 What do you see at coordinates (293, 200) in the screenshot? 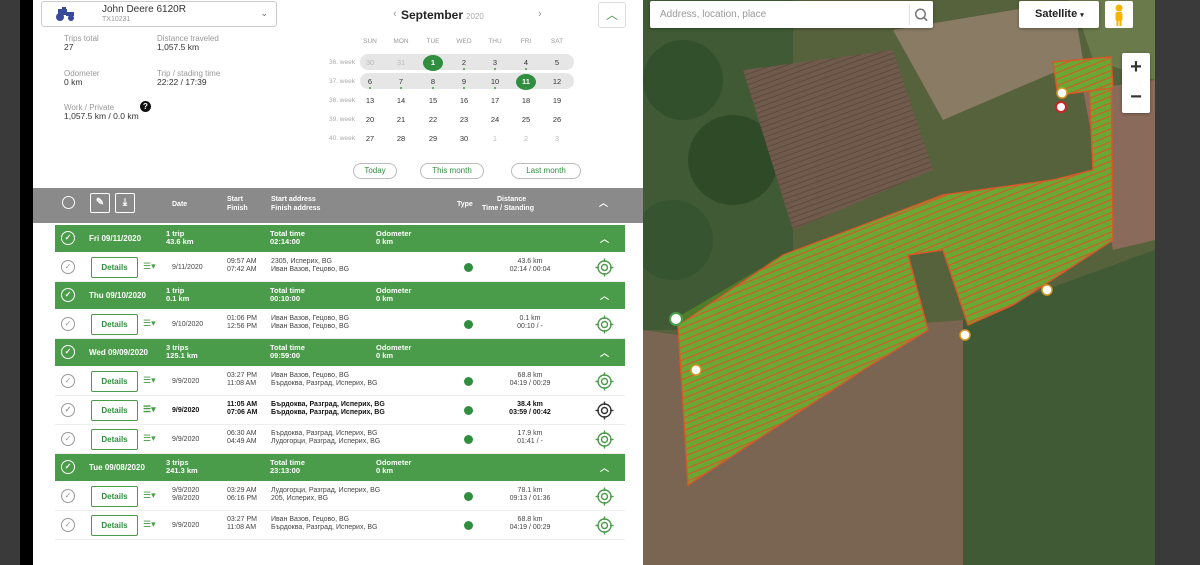
I see `col-start-address: Start address` at bounding box center [293, 200].